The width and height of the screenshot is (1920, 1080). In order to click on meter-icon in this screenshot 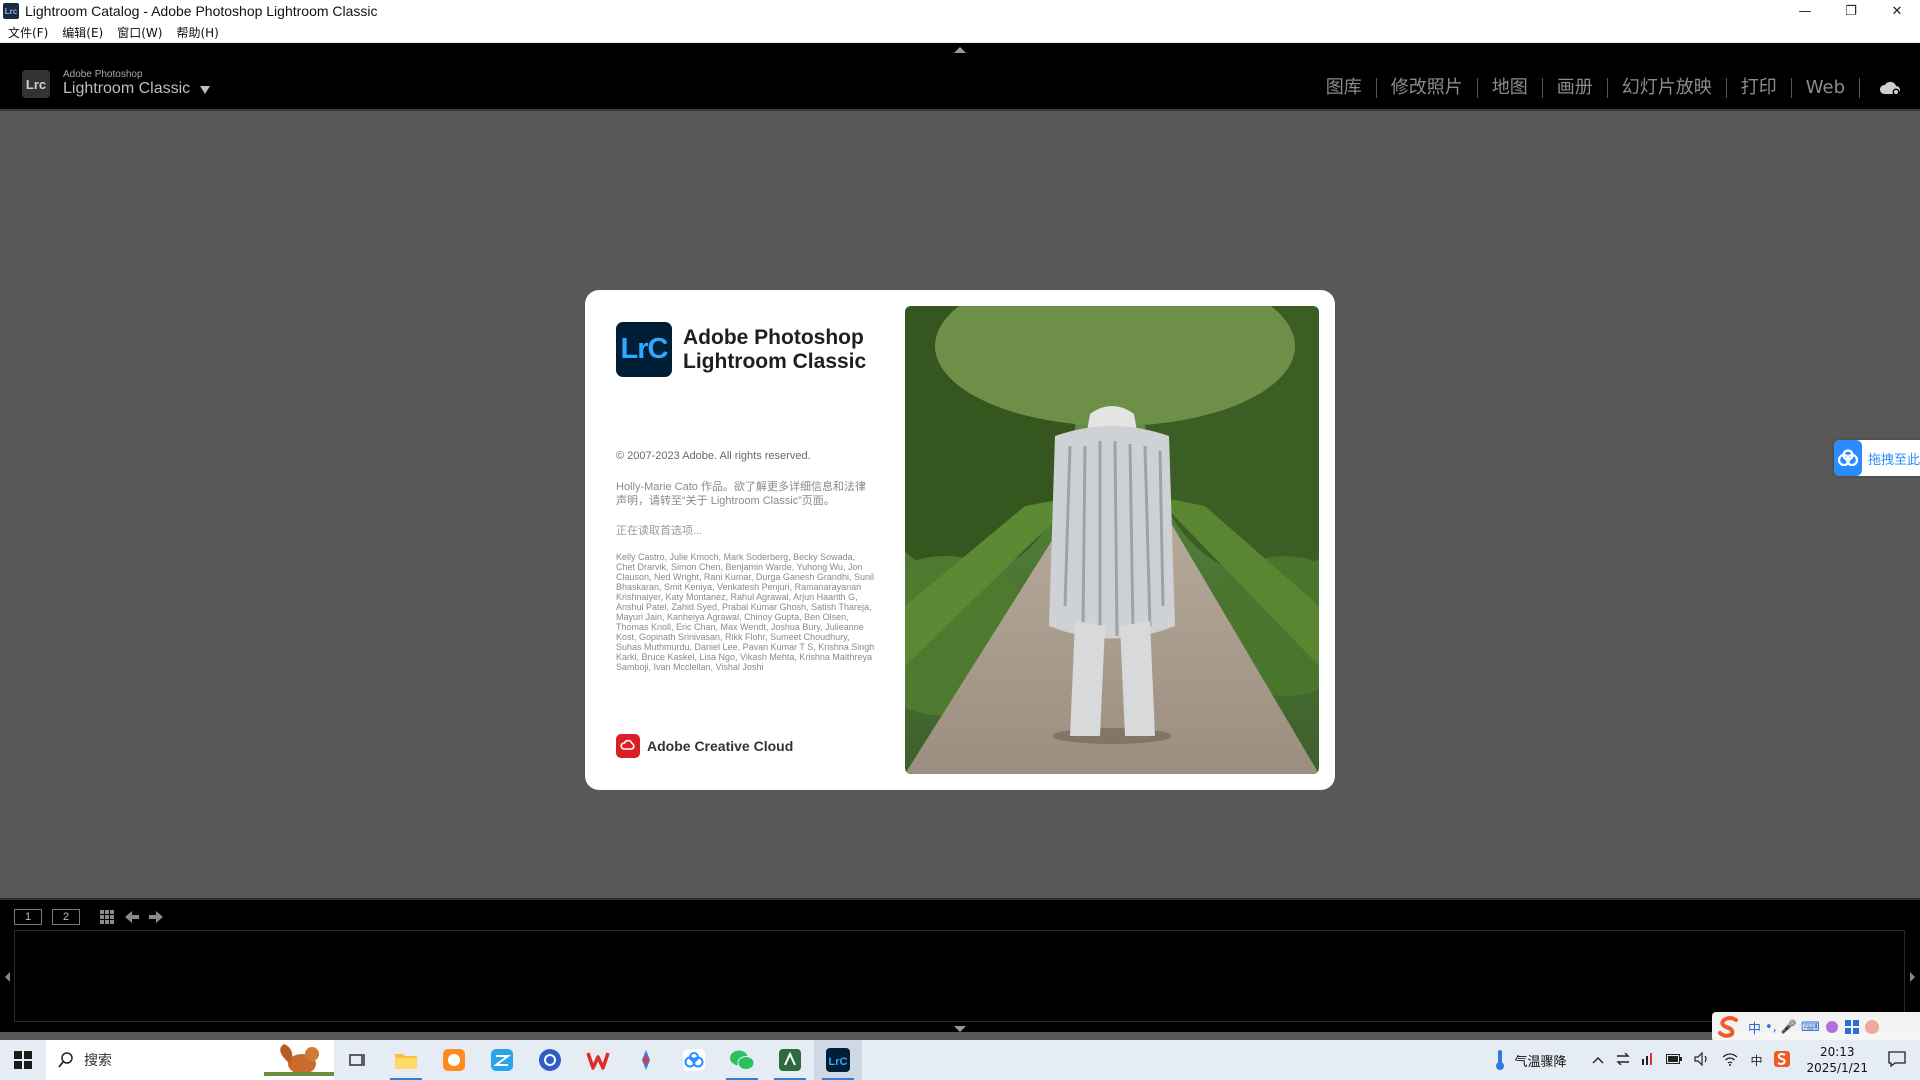, I will do `click(1648, 1060)`.